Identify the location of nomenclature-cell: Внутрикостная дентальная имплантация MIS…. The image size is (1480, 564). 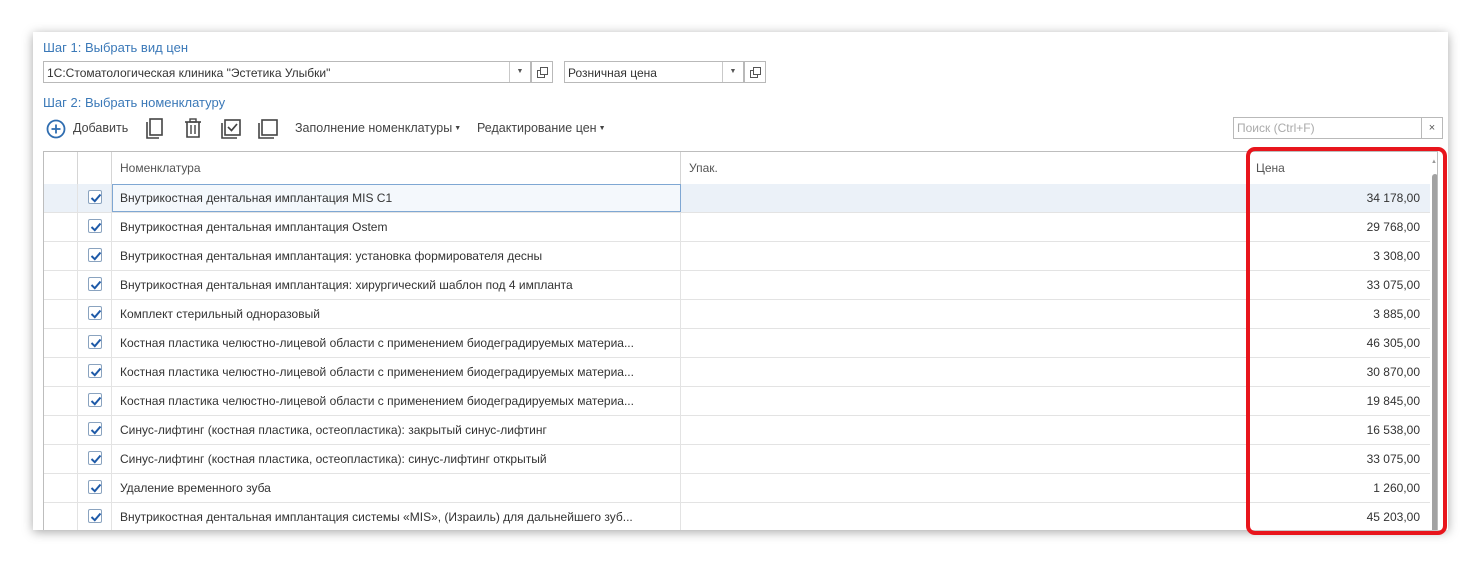
(396, 198).